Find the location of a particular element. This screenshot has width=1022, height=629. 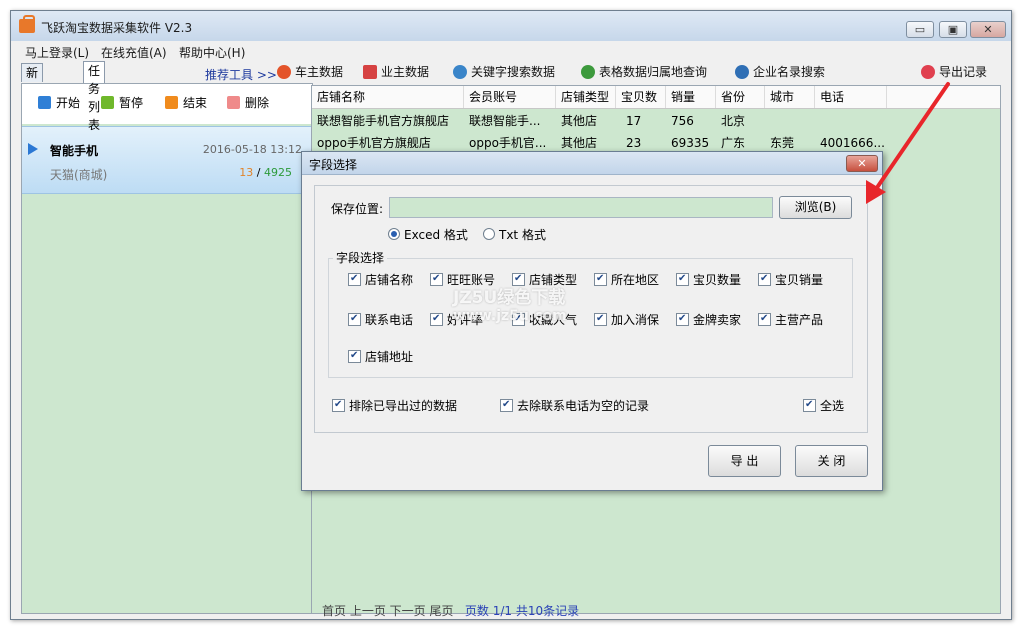

checkbox-field: 店铺地址 is located at coordinates (380, 356).